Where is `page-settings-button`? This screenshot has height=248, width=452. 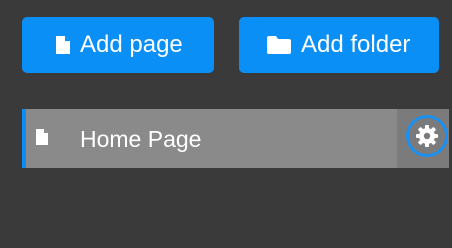 page-settings-button is located at coordinates (427, 136).